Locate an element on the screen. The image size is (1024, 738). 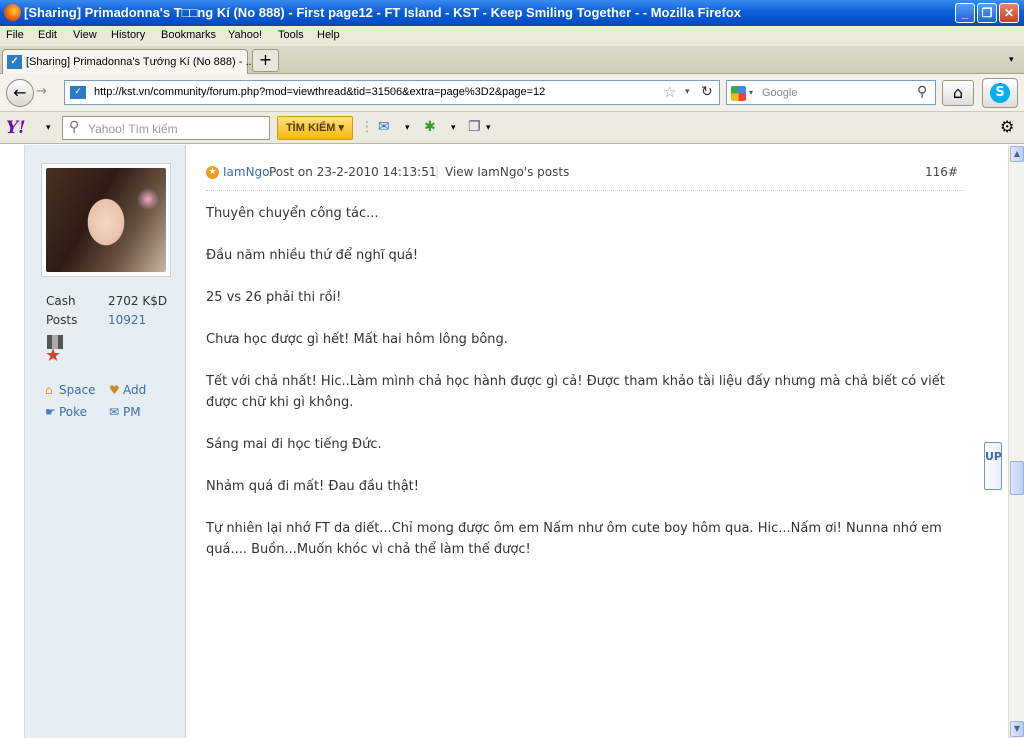
firefox-icon is located at coordinates (12, 12).